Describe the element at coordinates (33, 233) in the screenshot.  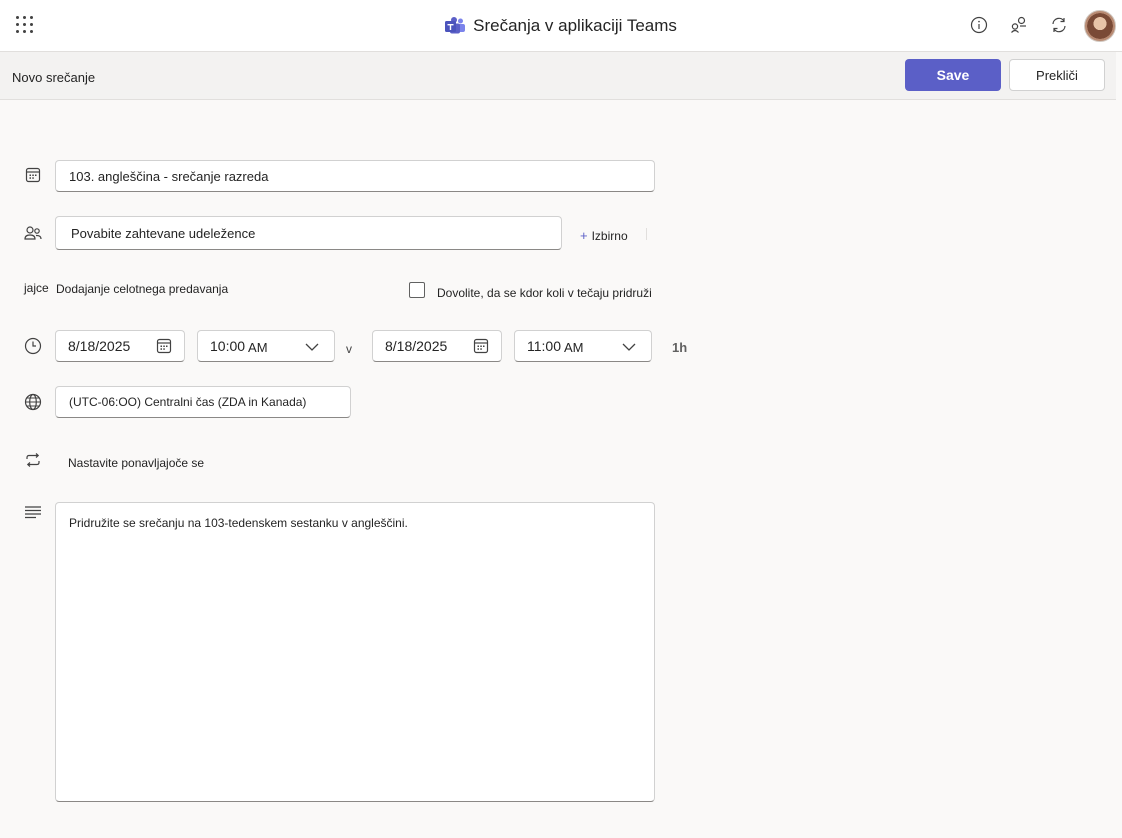
I see `people-icon` at that location.